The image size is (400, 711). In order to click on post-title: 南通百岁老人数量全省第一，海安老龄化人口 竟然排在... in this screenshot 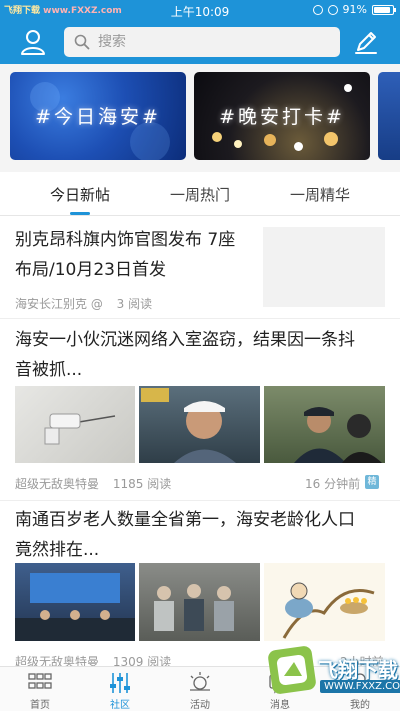, I will do `click(202, 535)`.